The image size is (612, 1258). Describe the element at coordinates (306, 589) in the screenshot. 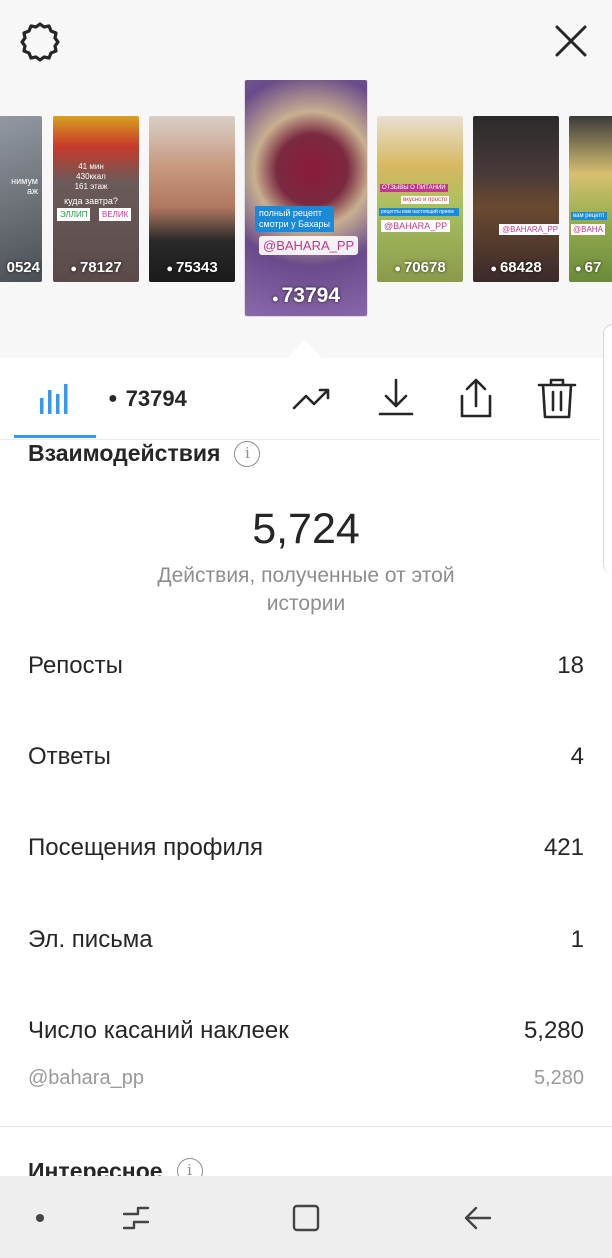

I see `total-actions-caption: Действия, полученные от этой истории` at that location.